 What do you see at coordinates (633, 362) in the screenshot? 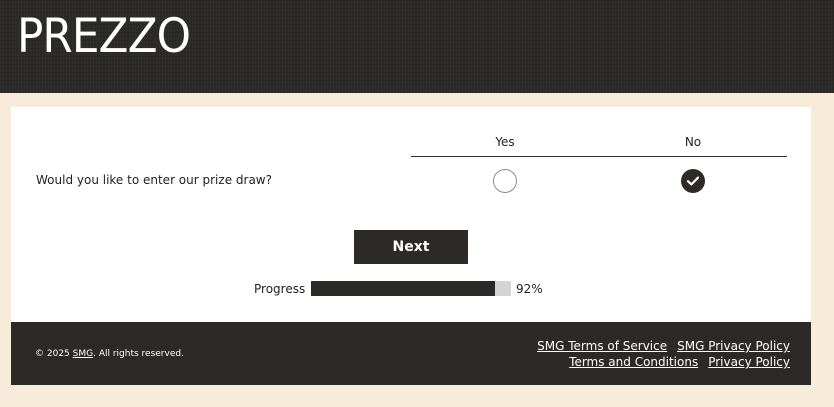
I see `terms-and-conditions-link: Terms and Conditions` at bounding box center [633, 362].